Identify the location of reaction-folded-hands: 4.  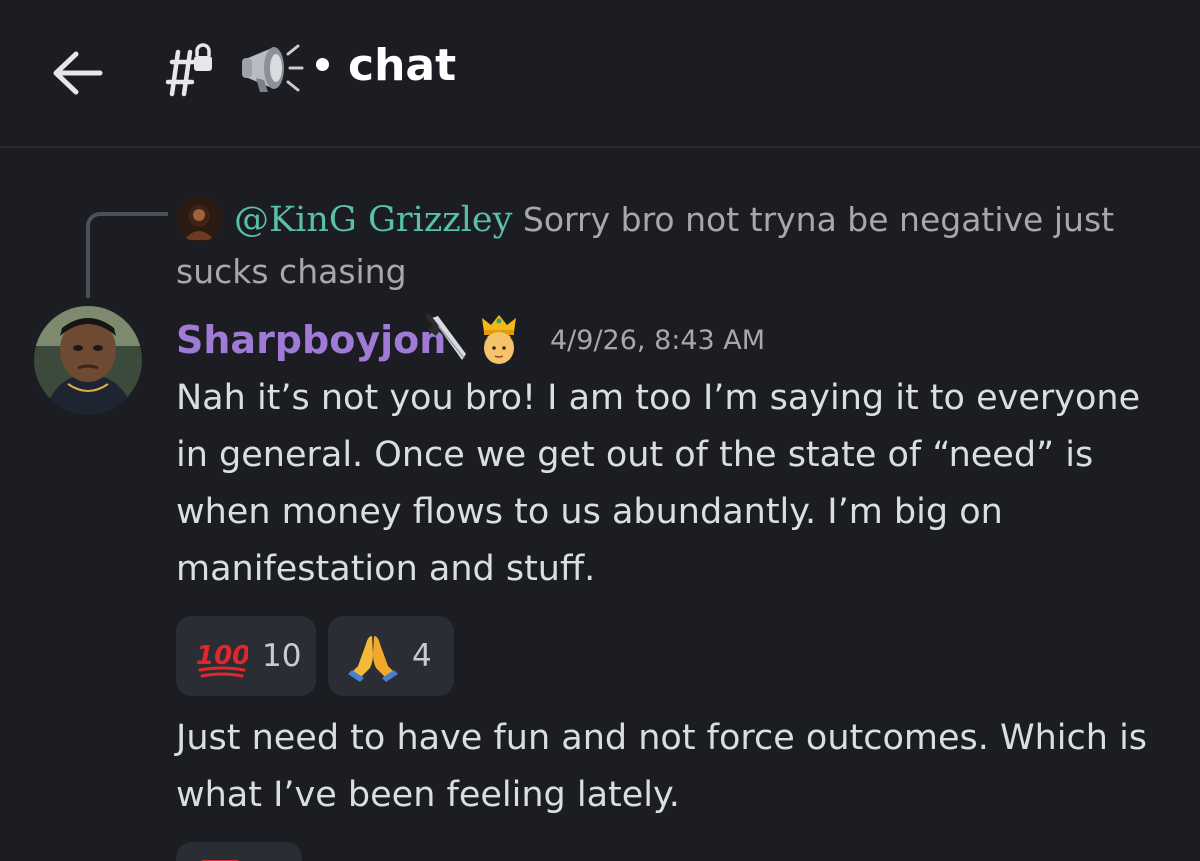
(391, 656).